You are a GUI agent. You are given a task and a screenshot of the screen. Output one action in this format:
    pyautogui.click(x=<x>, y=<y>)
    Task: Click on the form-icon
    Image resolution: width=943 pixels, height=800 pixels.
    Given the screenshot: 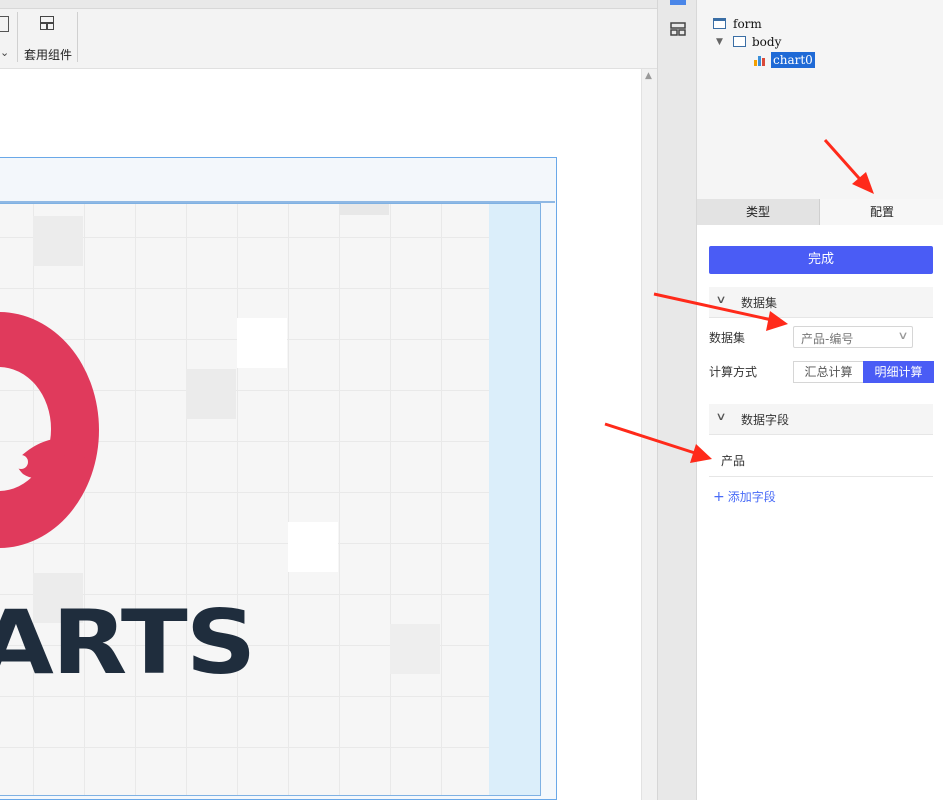 What is the action you would take?
    pyautogui.click(x=719, y=23)
    